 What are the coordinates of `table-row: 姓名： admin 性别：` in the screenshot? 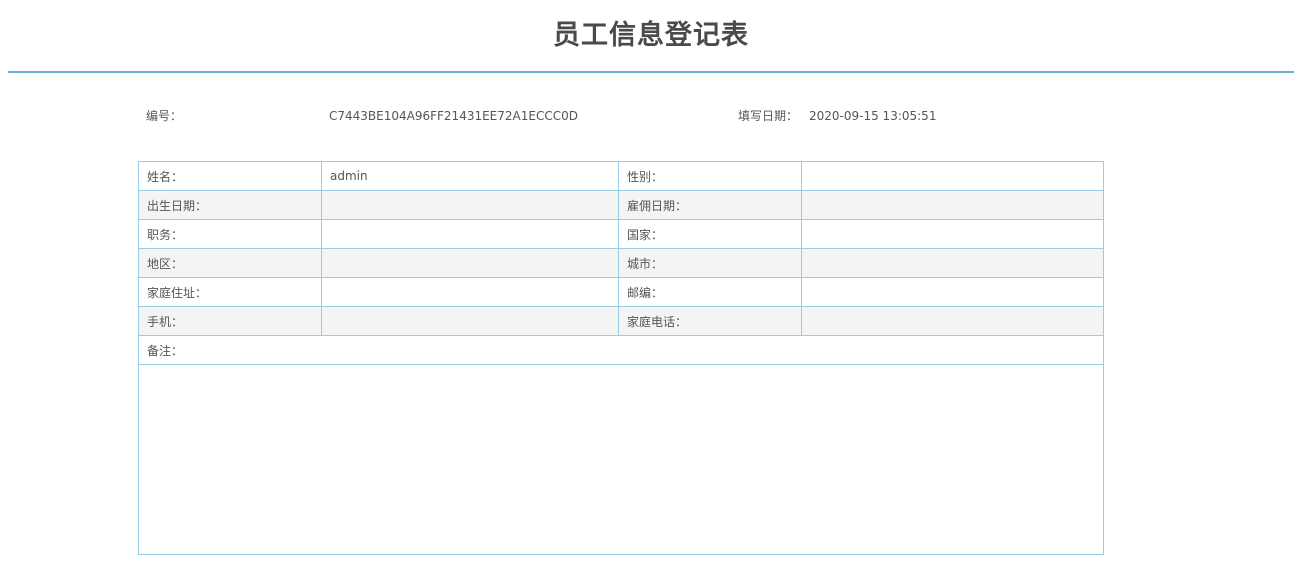 It's located at (621, 176).